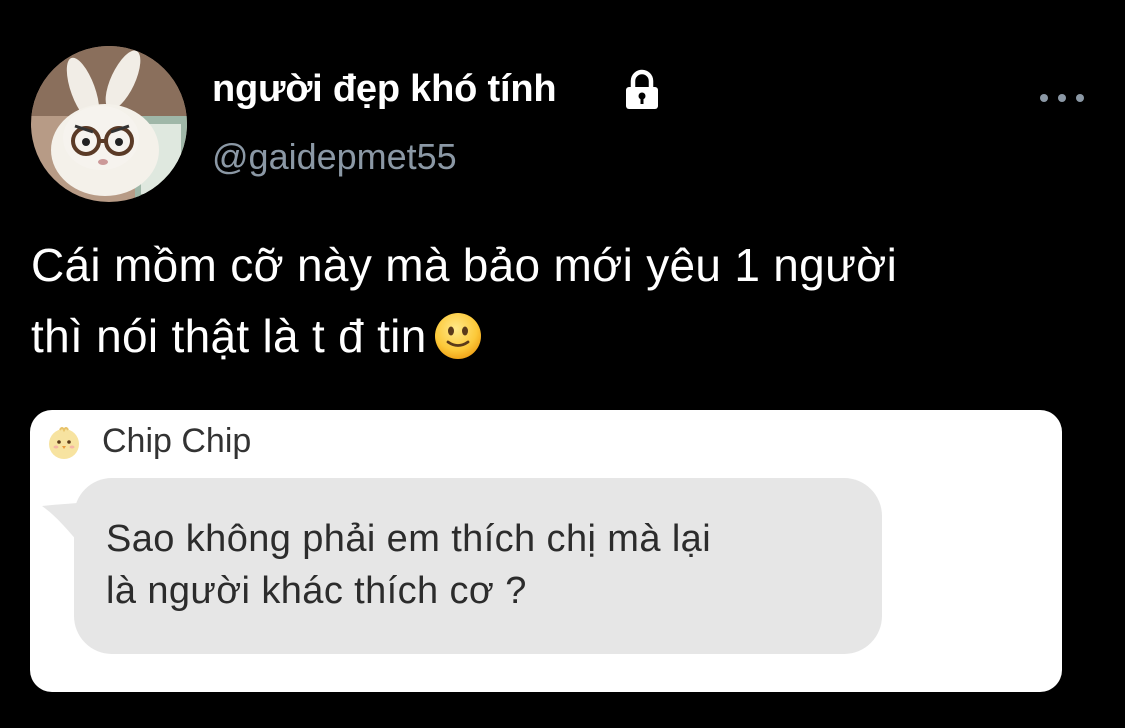 The height and width of the screenshot is (728, 1125). Describe the element at coordinates (316, 591) in the screenshot. I see `message-line-2: là người khác thích cơ ?` at that location.